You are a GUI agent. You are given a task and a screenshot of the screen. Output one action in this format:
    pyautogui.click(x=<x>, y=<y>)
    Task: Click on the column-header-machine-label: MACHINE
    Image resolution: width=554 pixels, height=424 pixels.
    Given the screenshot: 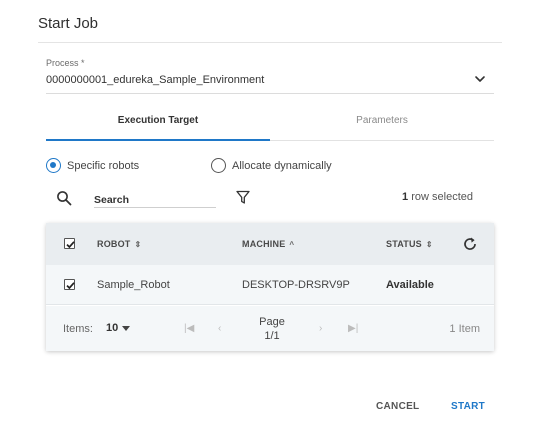 What is the action you would take?
    pyautogui.click(x=264, y=244)
    